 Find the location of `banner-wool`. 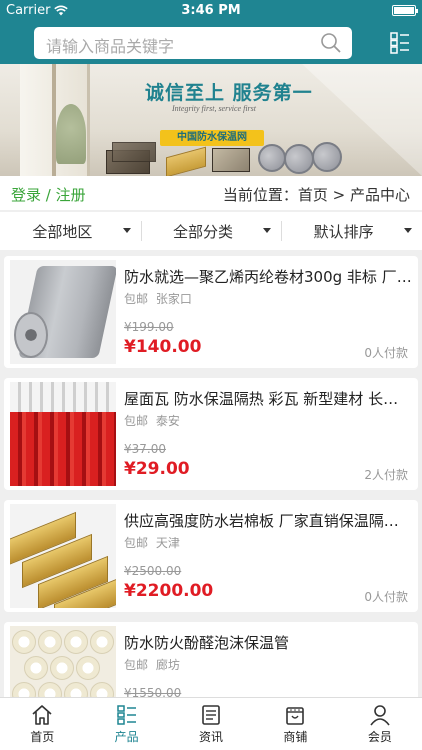

banner-wool is located at coordinates (186, 161).